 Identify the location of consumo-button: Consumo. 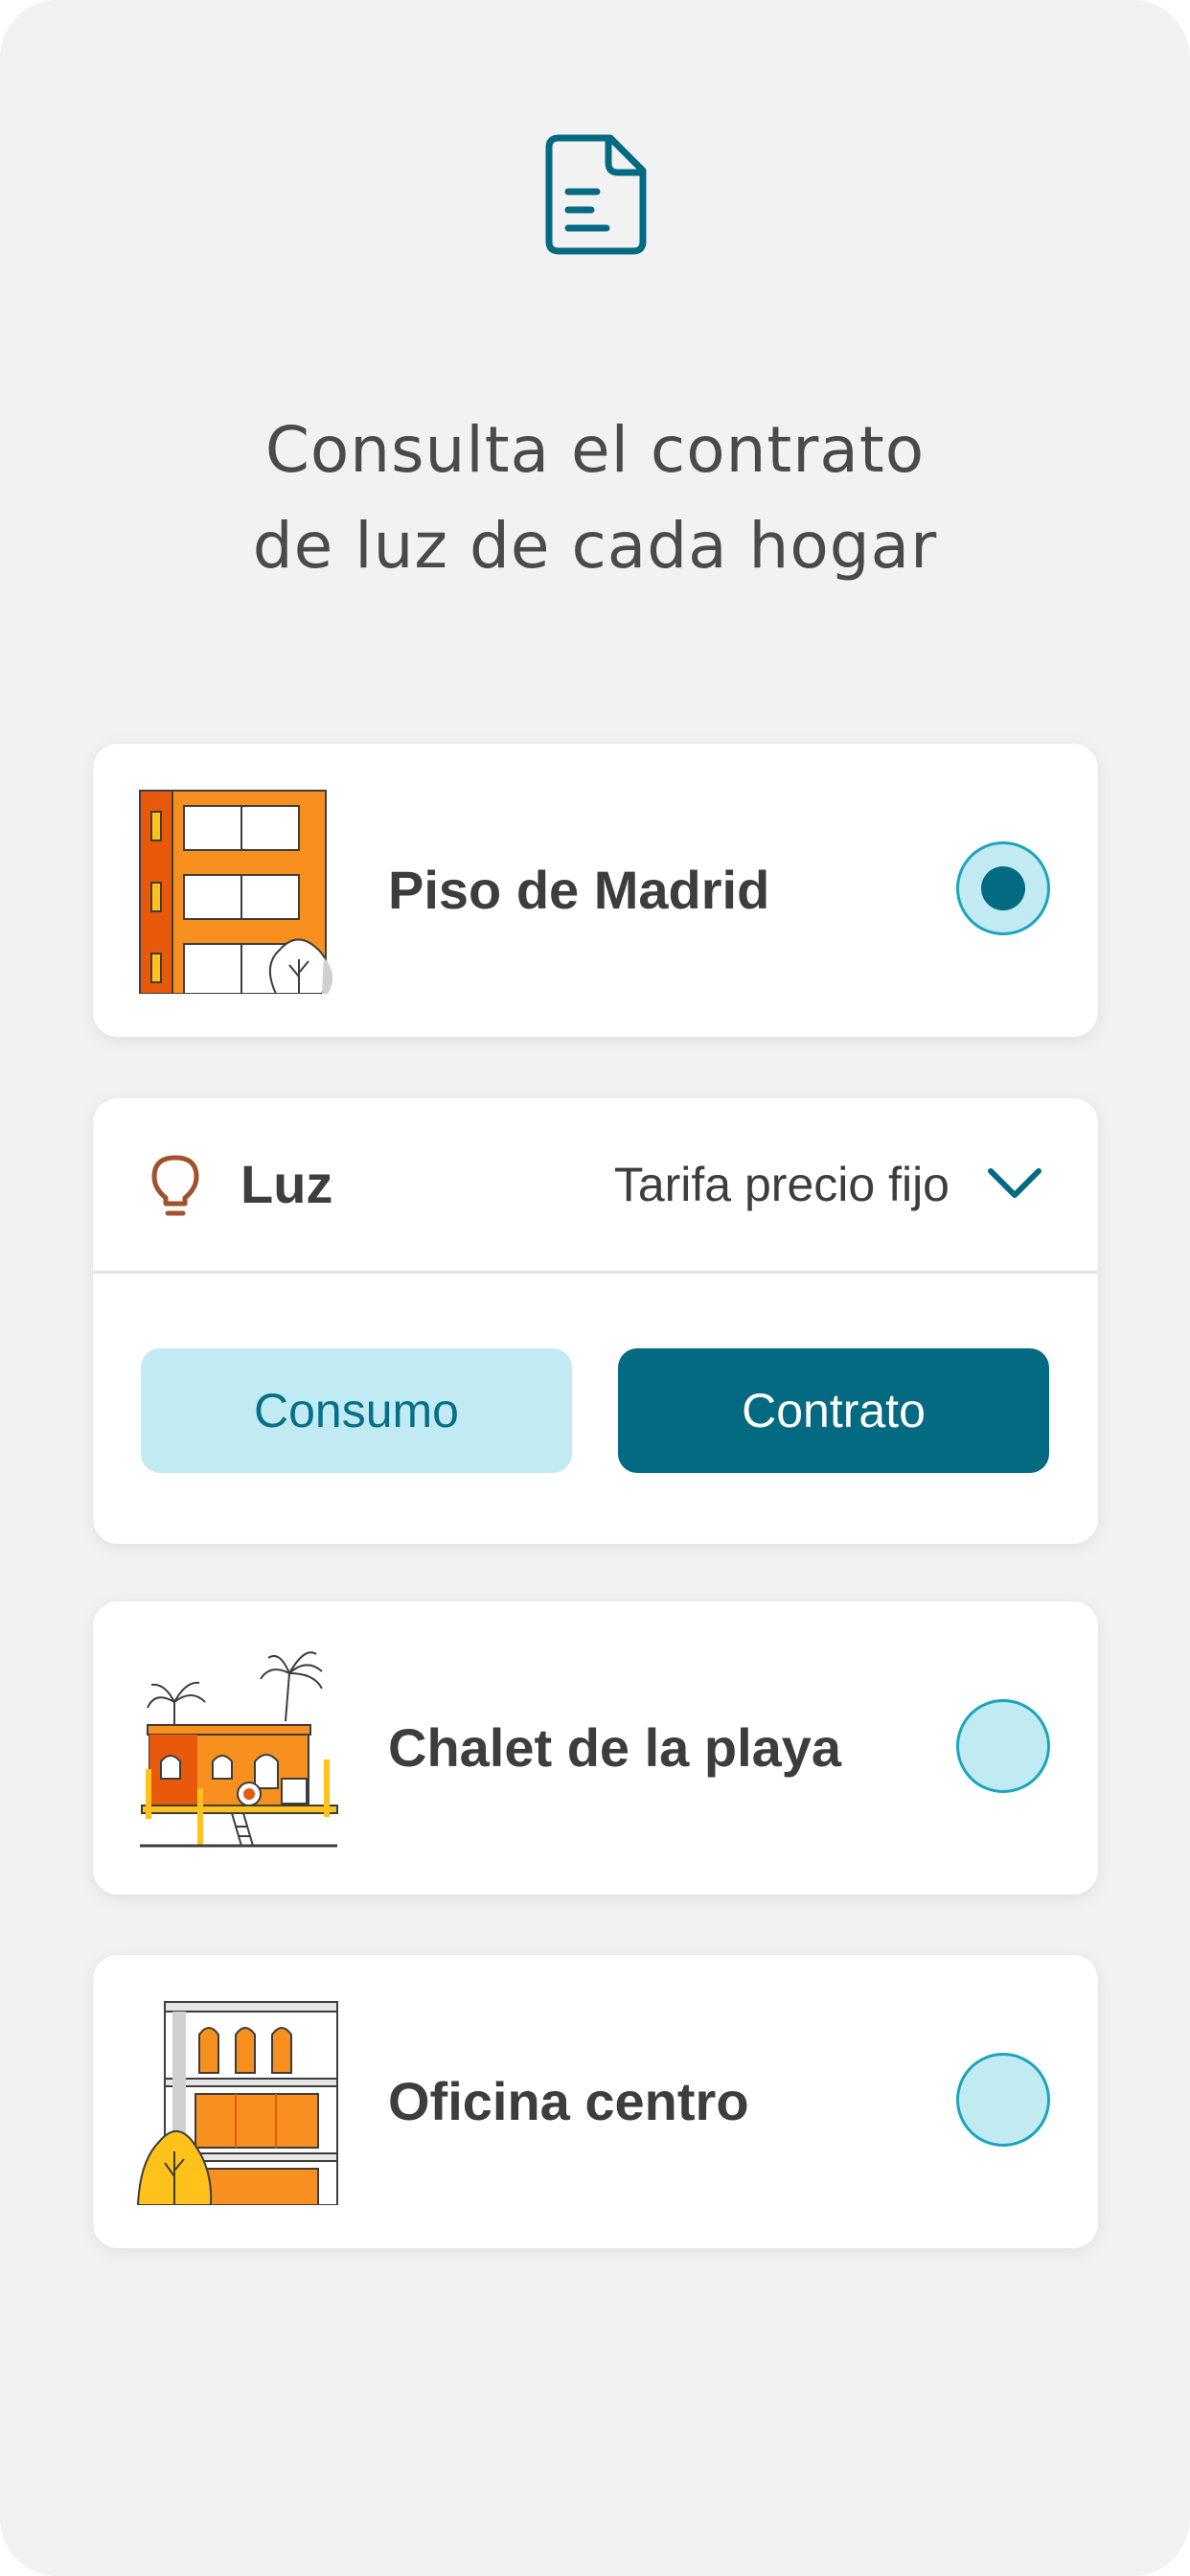
(357, 1410).